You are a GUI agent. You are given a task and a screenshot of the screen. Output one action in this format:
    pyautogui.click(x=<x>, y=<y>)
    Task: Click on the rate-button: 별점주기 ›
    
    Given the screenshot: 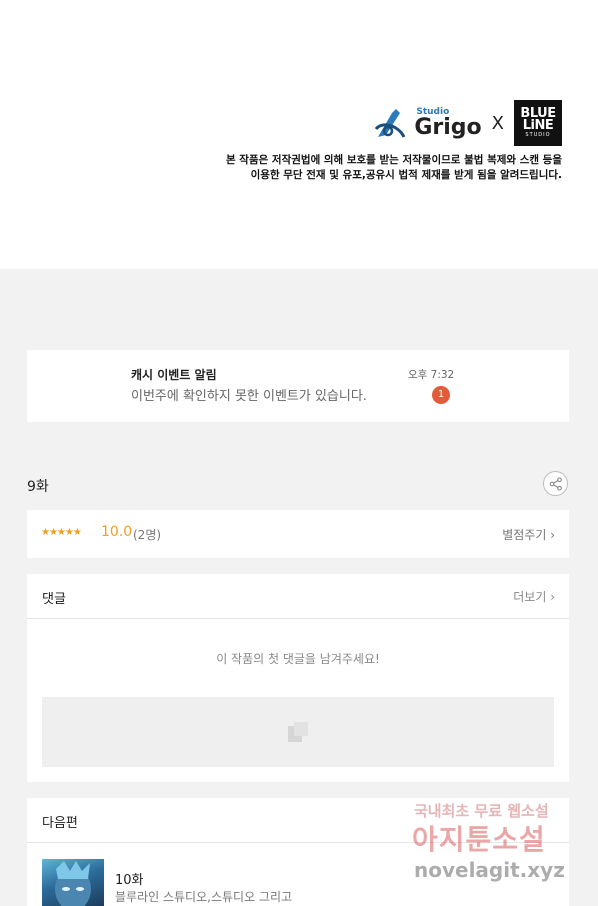 What is the action you would take?
    pyautogui.click(x=528, y=534)
    